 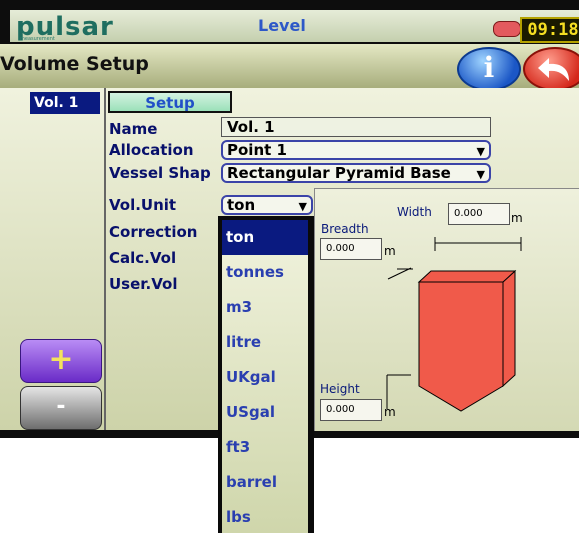 What do you see at coordinates (356, 127) in the screenshot?
I see `name-field: Vol. 1` at bounding box center [356, 127].